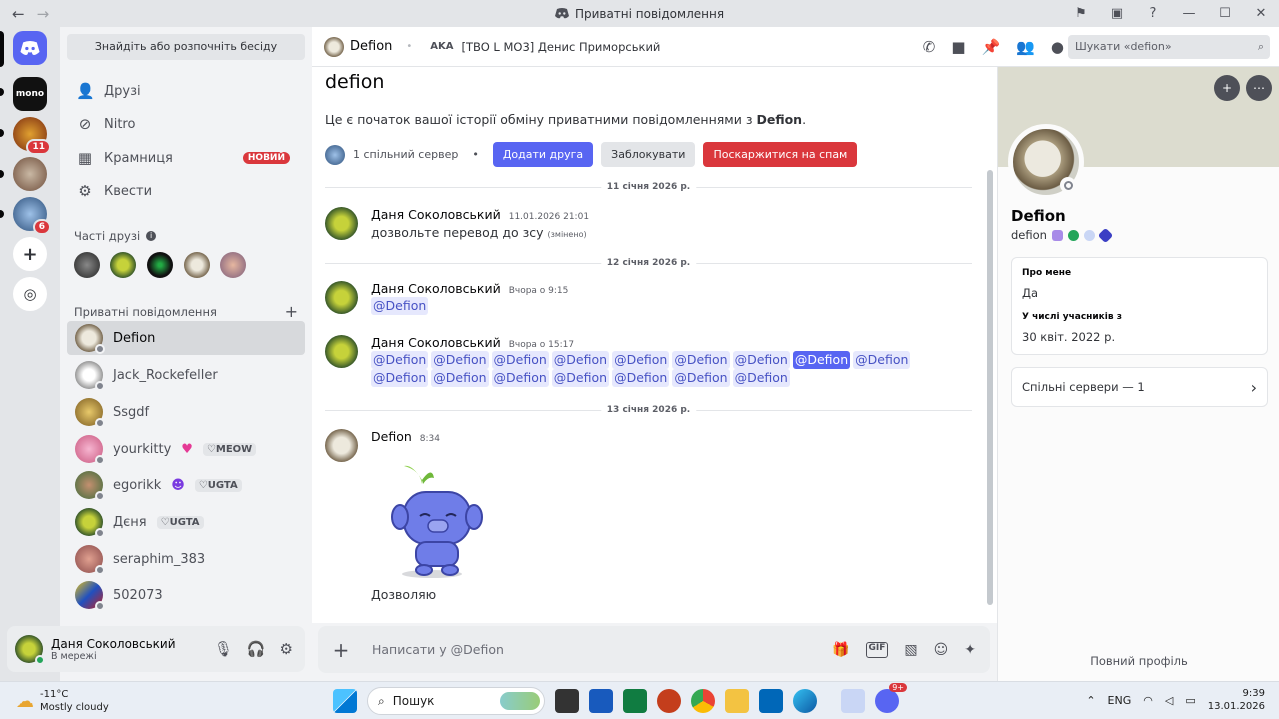  What do you see at coordinates (186, 559) in the screenshot?
I see `dm-item-seraphim: seraphim_383` at bounding box center [186, 559].